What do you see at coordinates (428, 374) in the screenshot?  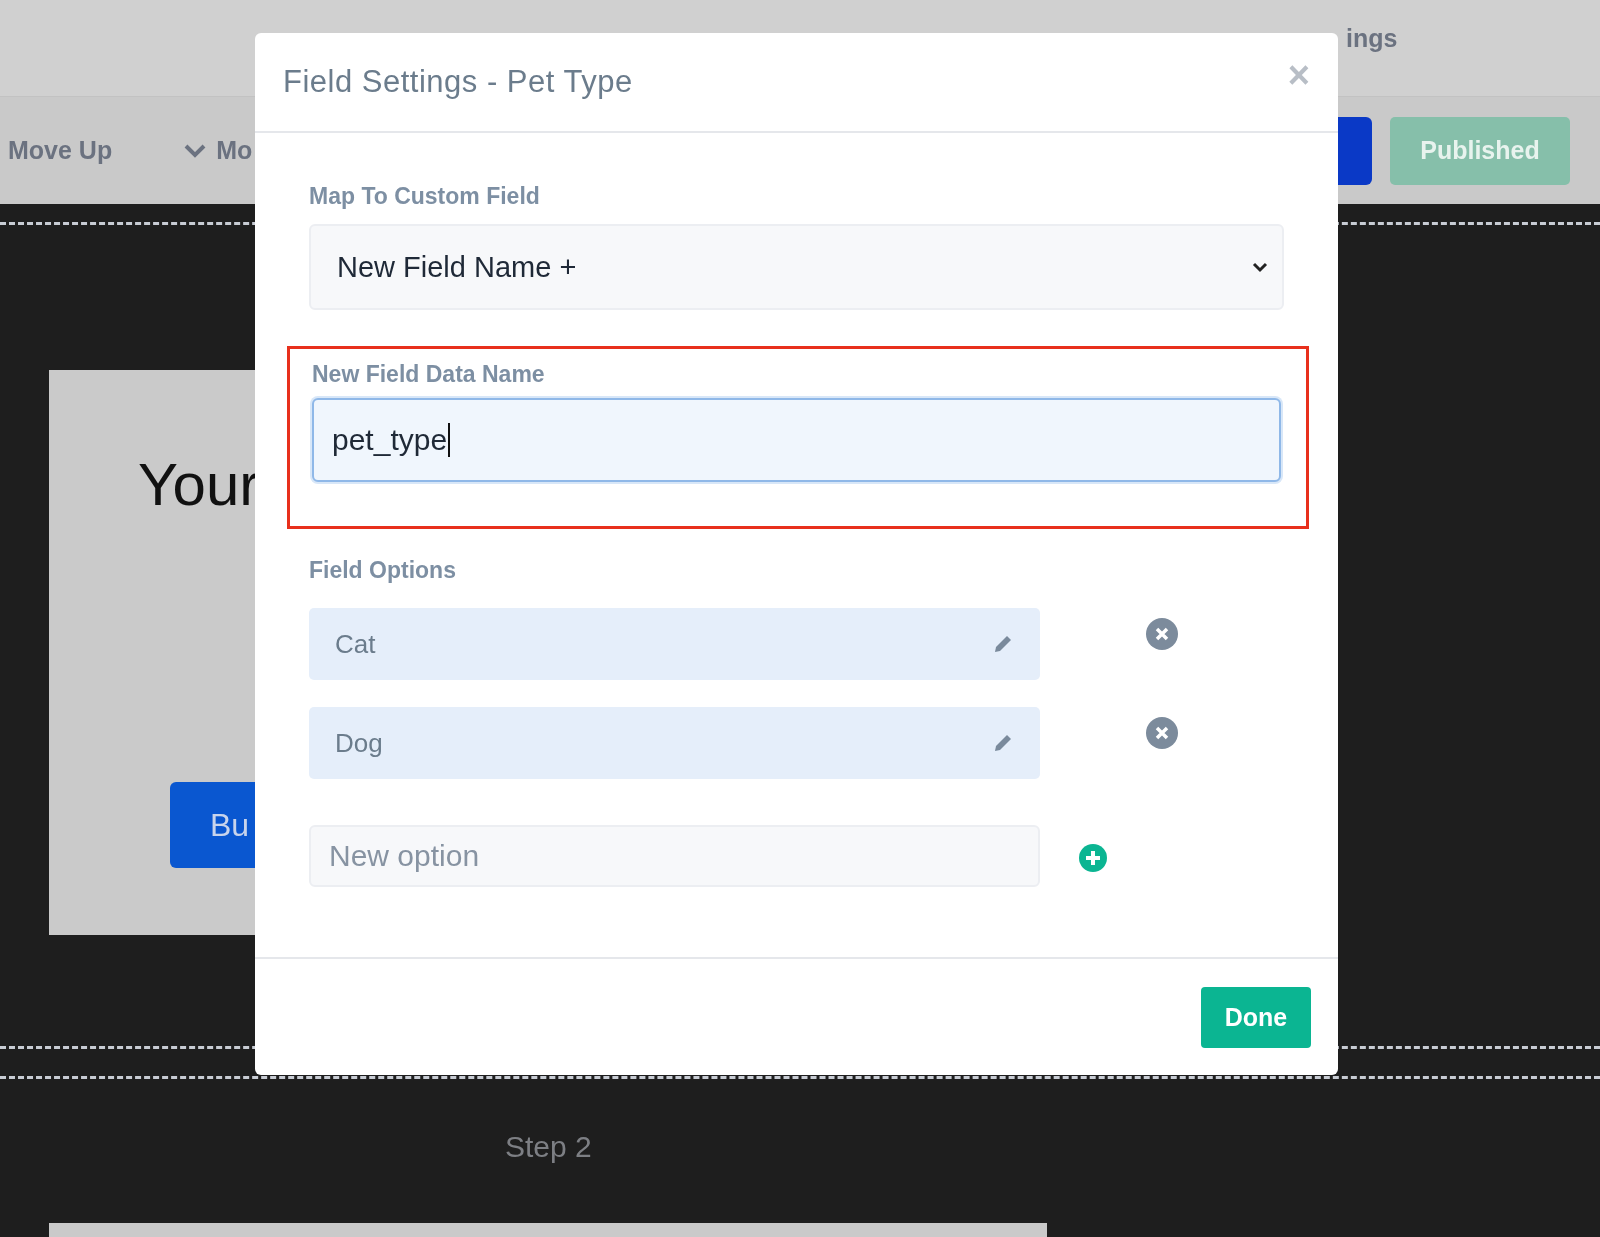 I see `field-label: New Field Data Name` at bounding box center [428, 374].